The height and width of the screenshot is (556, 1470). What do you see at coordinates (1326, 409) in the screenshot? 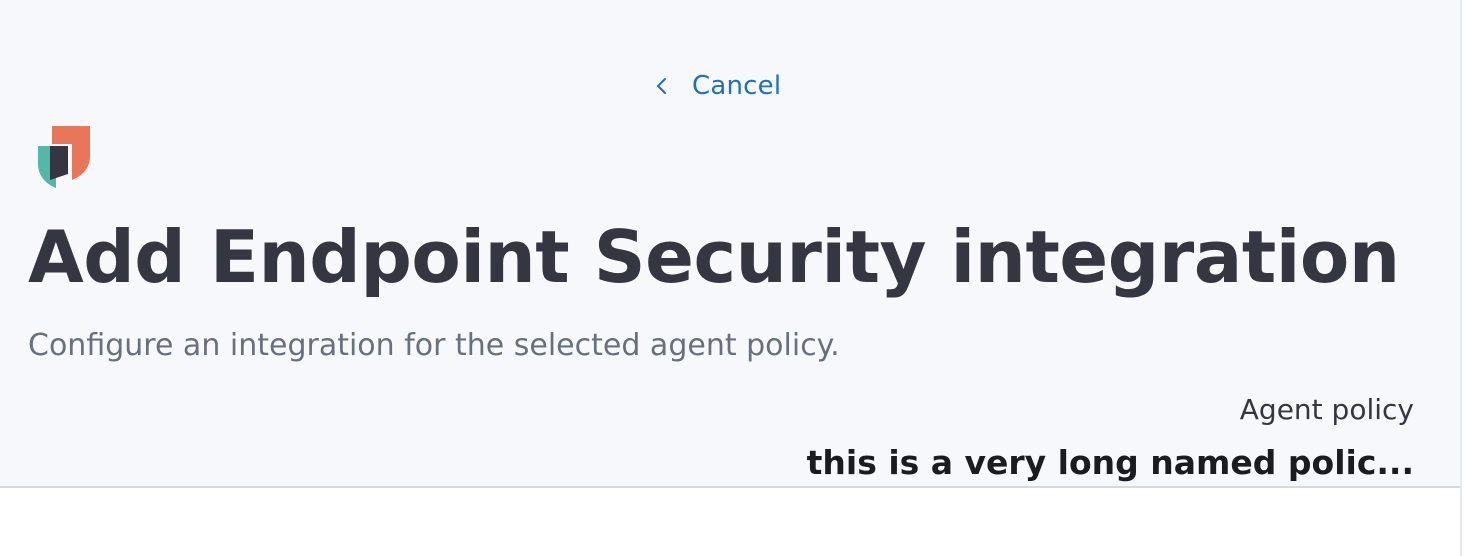
I see `agent-policy-label: Agent policy` at bounding box center [1326, 409].